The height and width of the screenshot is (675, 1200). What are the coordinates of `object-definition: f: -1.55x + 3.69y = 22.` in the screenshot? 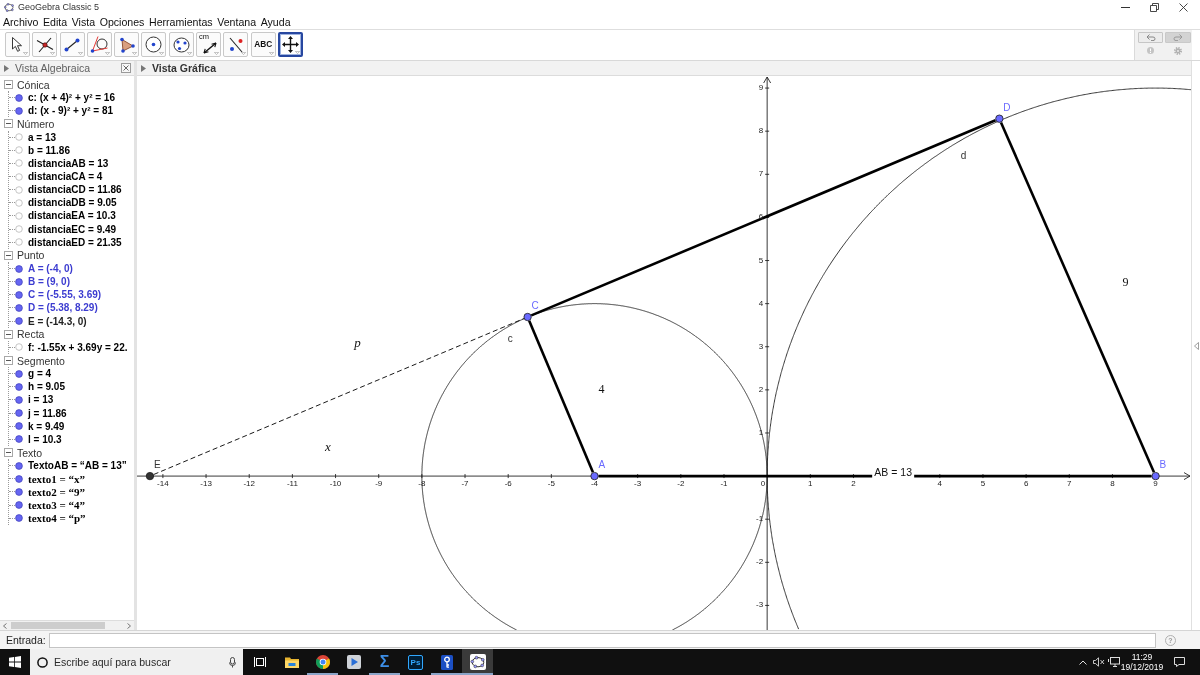 It's located at (78, 347).